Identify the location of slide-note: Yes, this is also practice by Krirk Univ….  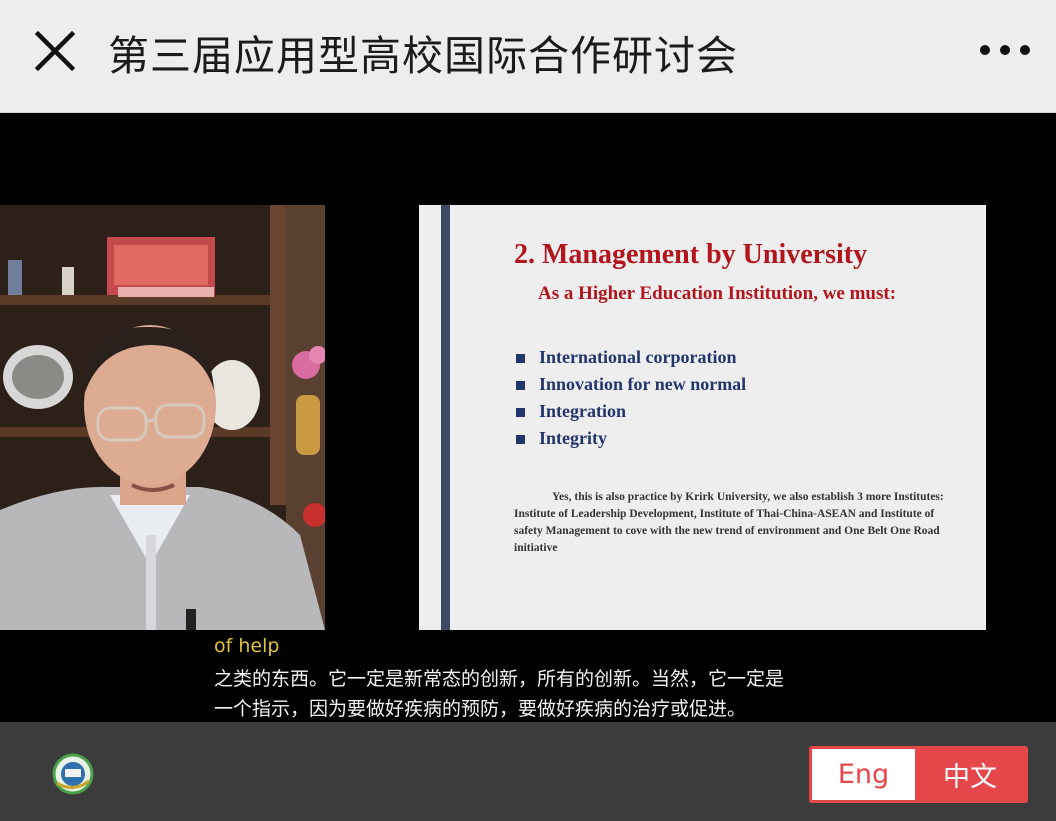
(729, 522).